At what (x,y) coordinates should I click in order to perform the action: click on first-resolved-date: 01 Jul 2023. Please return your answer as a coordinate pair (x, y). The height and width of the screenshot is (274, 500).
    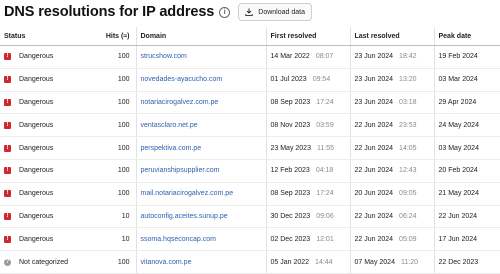
    Looking at the image, I should click on (288, 80).